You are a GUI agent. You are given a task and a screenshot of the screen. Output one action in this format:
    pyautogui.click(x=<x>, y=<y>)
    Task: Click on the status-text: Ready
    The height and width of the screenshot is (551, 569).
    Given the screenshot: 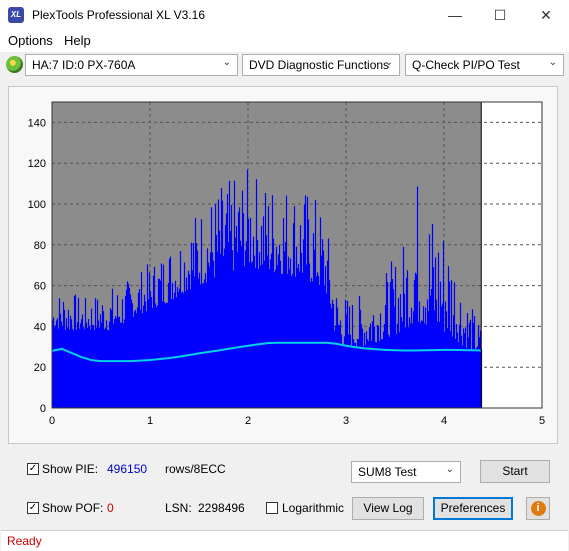 What is the action you would take?
    pyautogui.click(x=24, y=541)
    